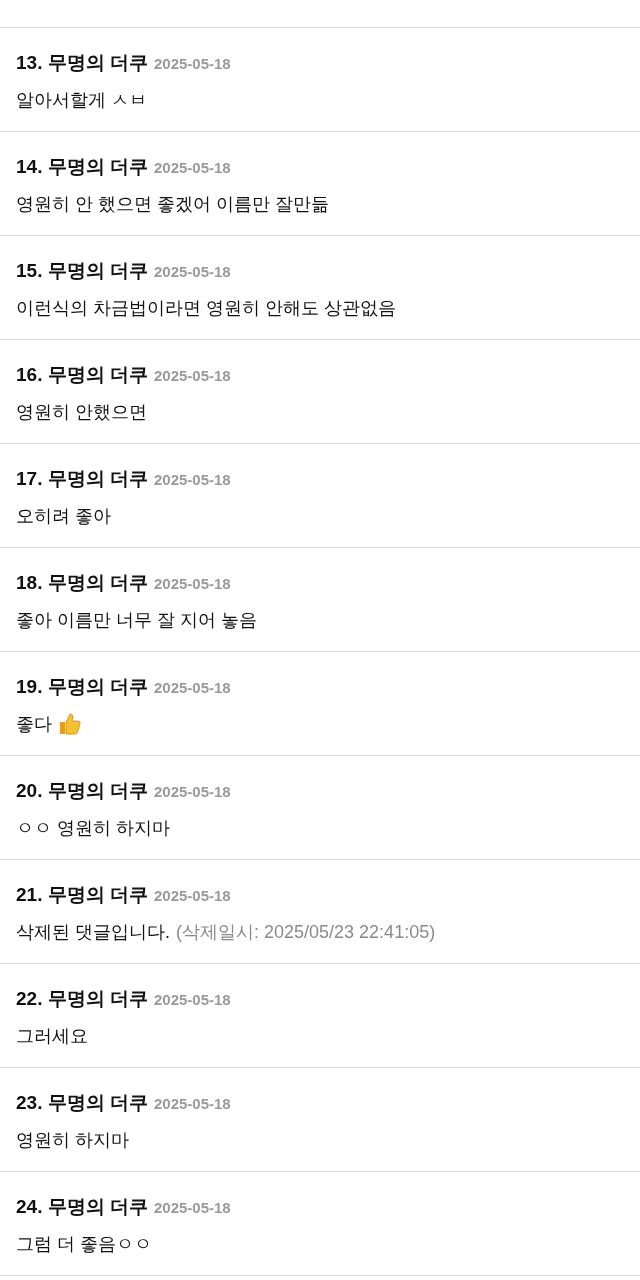 This screenshot has width=640, height=1280. What do you see at coordinates (82, 791) in the screenshot?
I see `comment-author: 20. 무명의 더쿠` at bounding box center [82, 791].